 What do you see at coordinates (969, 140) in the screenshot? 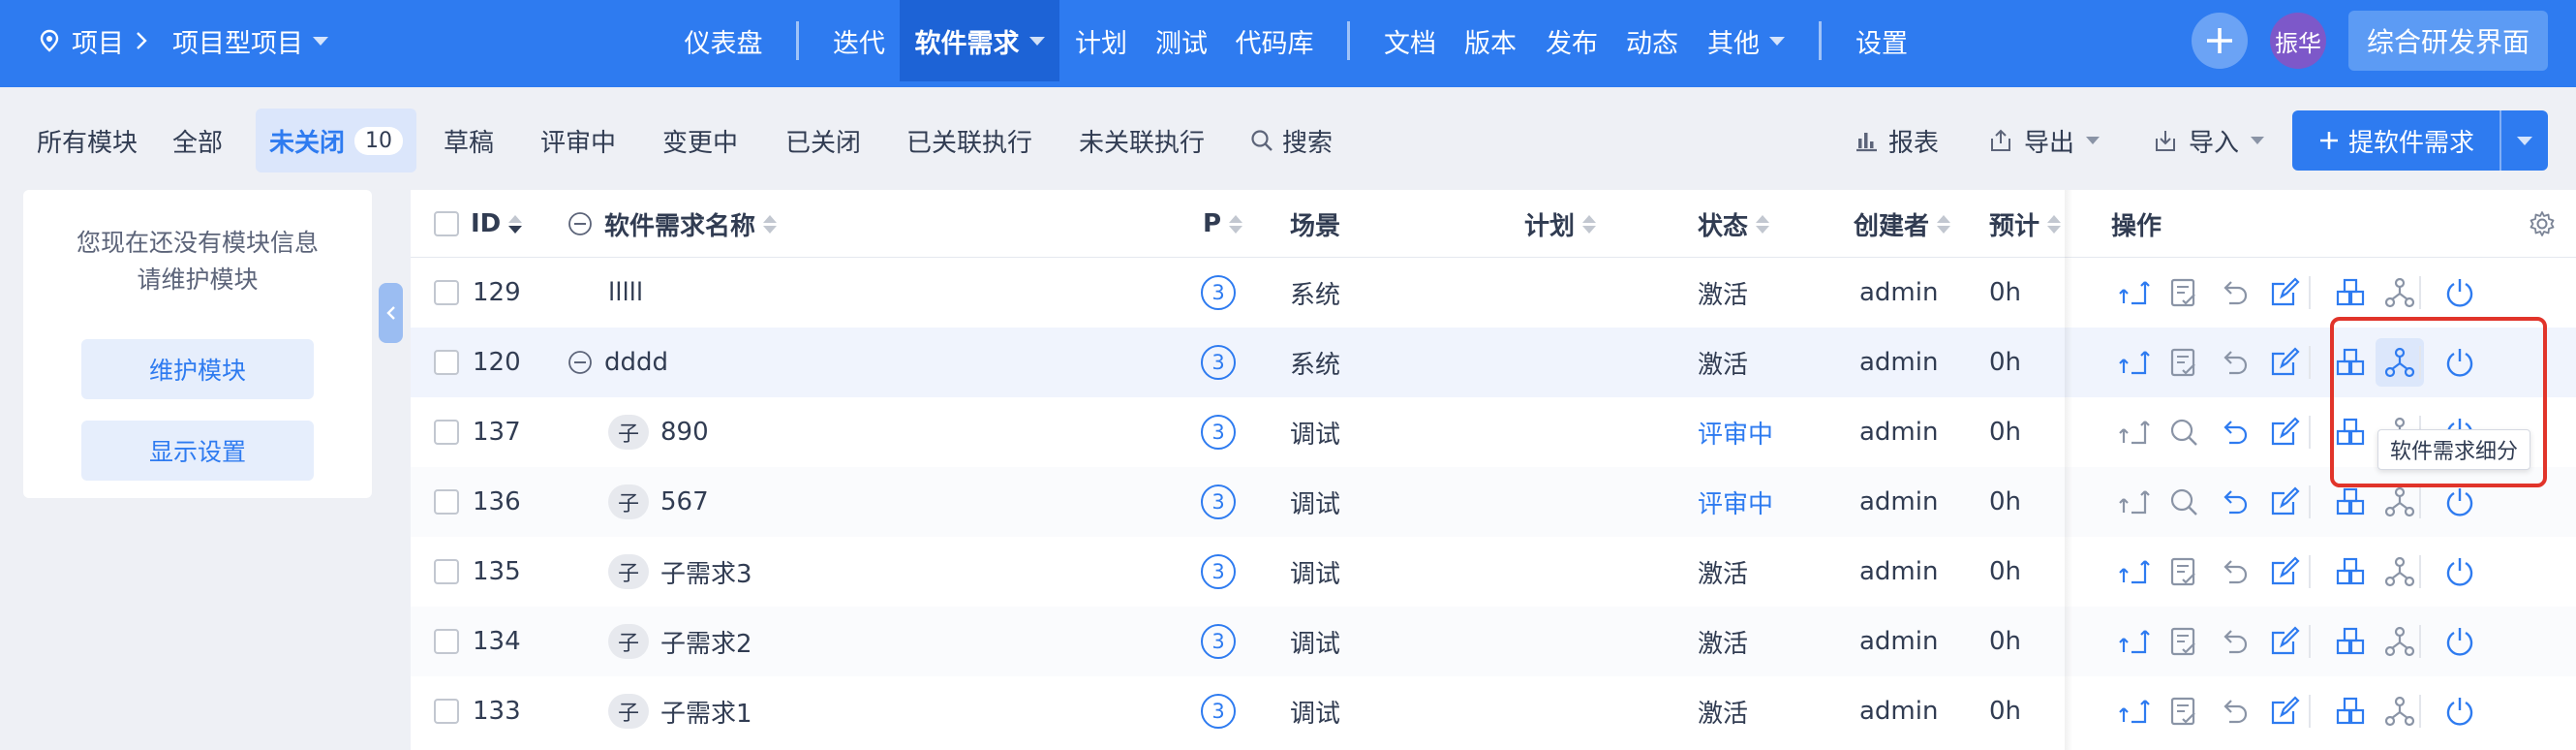
I see `tab-linked-execution: 已关联执行` at bounding box center [969, 140].